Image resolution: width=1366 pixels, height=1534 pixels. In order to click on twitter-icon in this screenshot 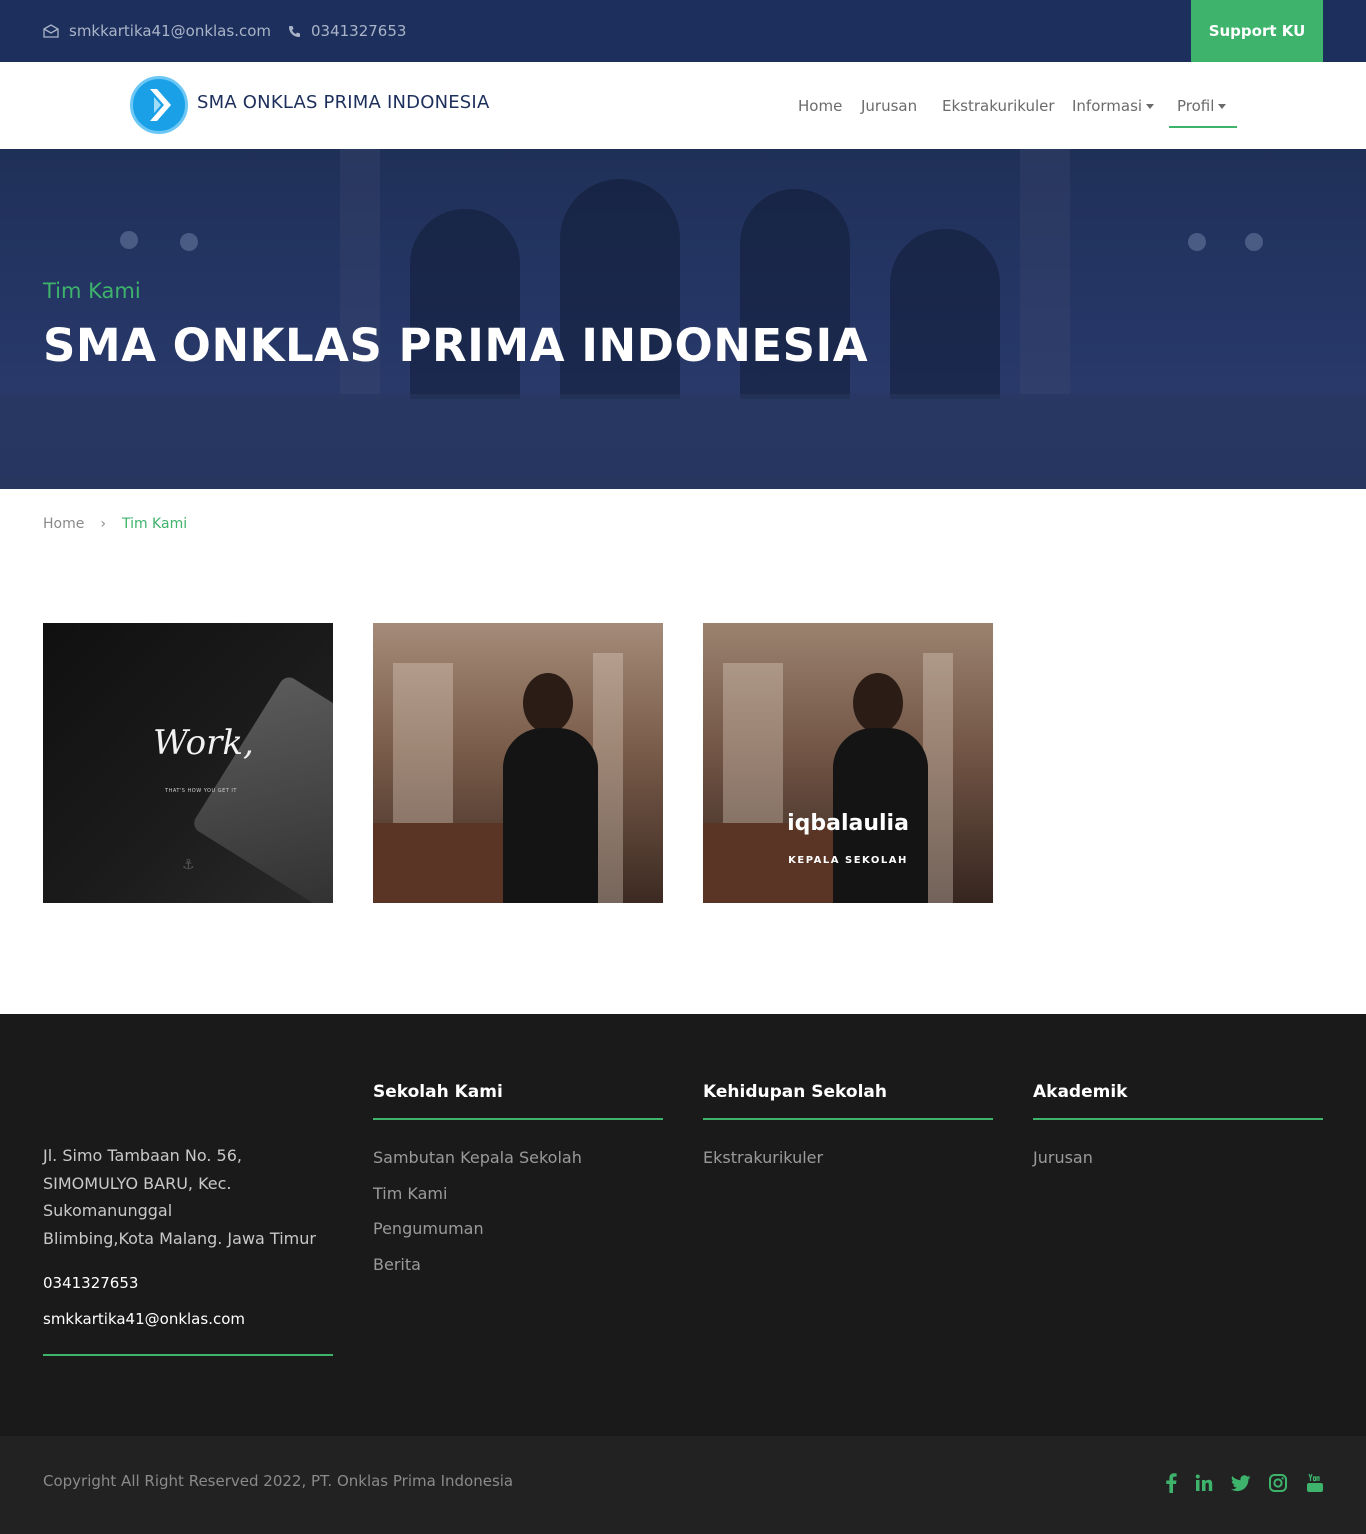, I will do `click(1241, 1483)`.